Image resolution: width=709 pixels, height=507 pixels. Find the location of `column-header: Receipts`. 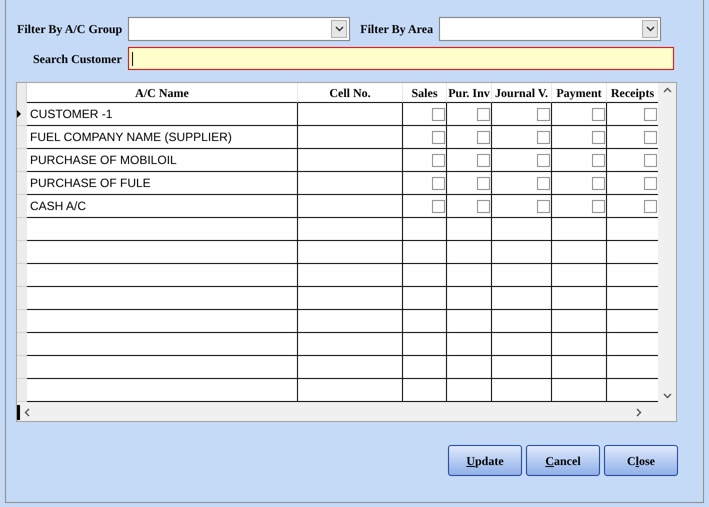

column-header: Receipts is located at coordinates (632, 93).